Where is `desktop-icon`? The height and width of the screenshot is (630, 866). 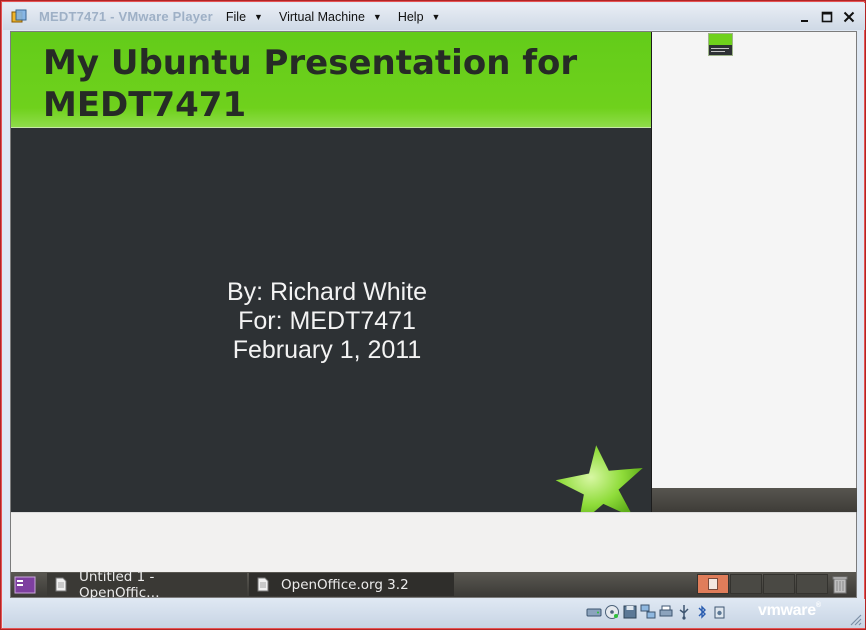
desktop-icon is located at coordinates (25, 584).